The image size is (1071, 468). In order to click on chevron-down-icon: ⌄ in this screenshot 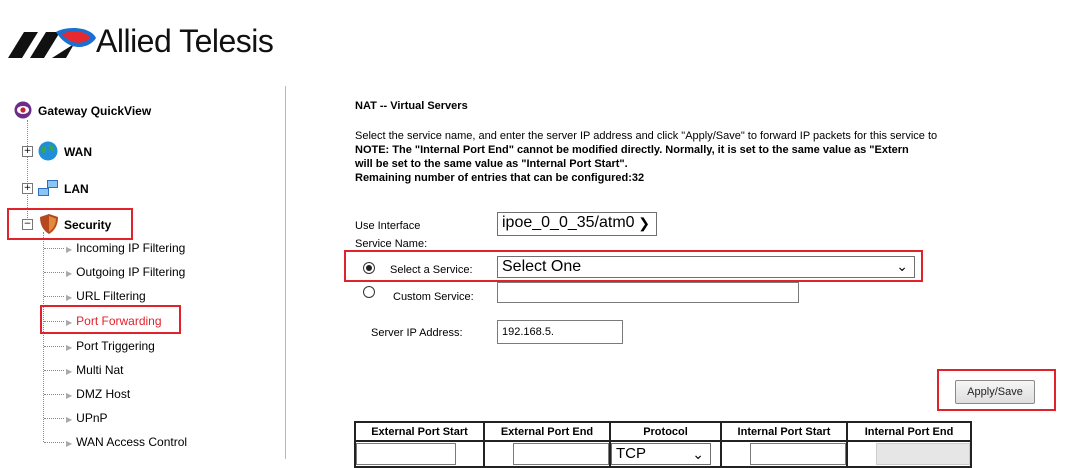, I will do `click(698, 454)`.